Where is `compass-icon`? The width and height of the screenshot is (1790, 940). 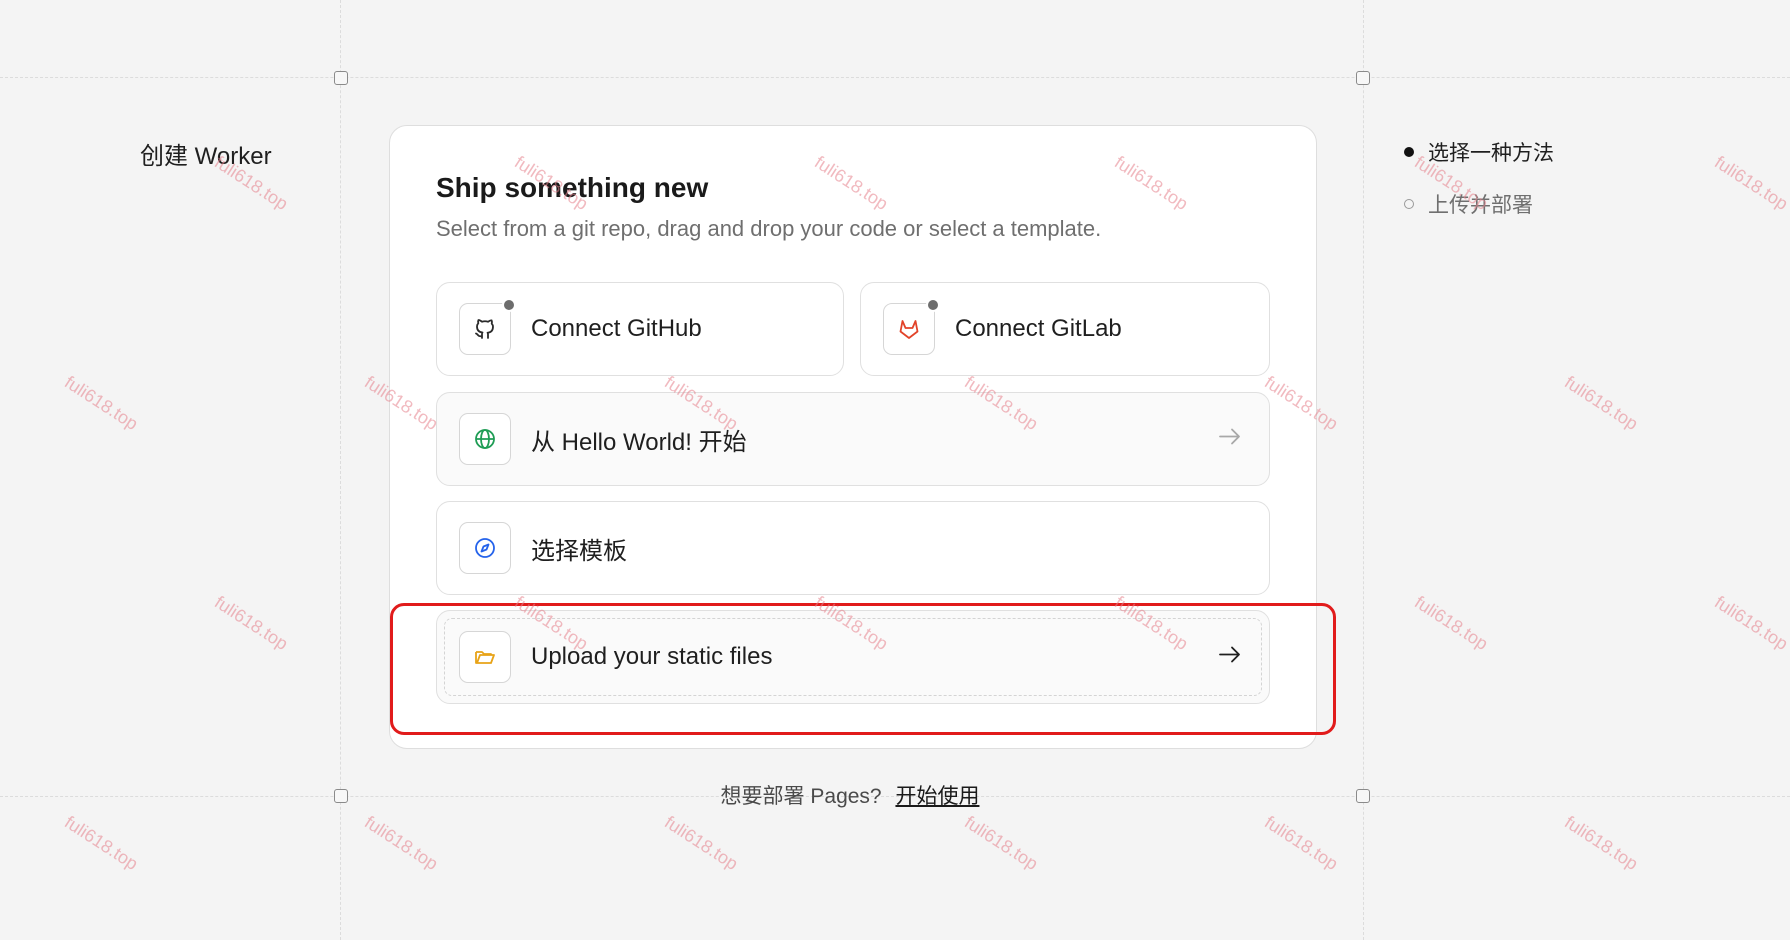
compass-icon is located at coordinates (485, 548).